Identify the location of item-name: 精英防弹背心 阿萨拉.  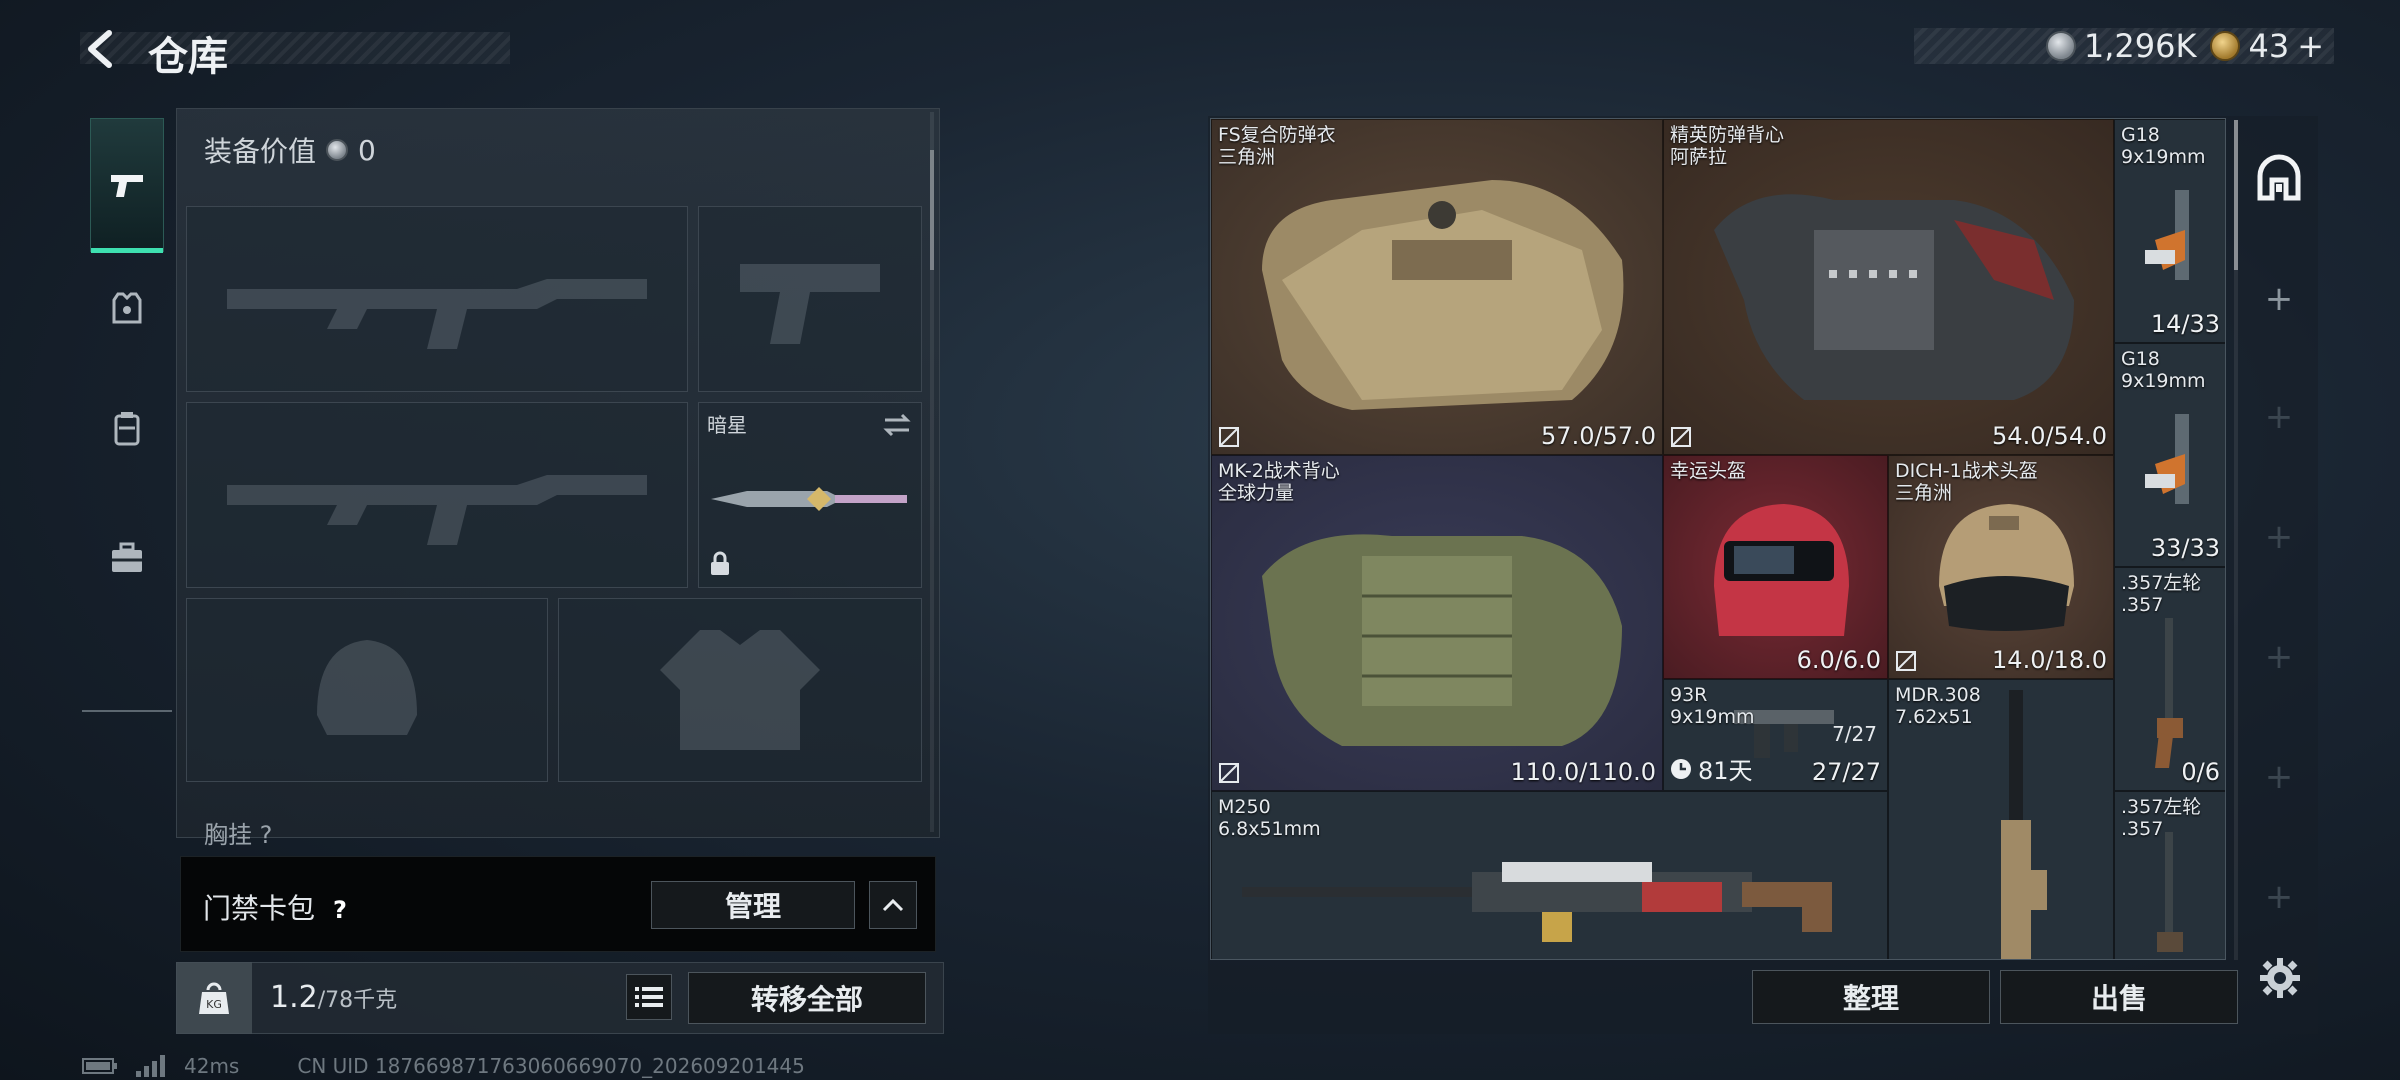
(1727, 146).